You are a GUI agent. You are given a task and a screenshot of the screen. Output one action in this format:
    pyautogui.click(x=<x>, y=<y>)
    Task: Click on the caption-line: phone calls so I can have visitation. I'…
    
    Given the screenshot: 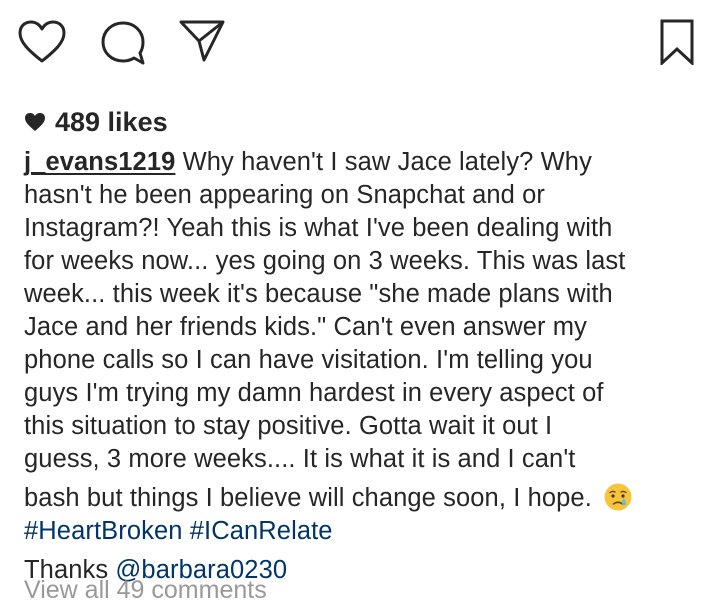 What is the action you would take?
    pyautogui.click(x=308, y=360)
    